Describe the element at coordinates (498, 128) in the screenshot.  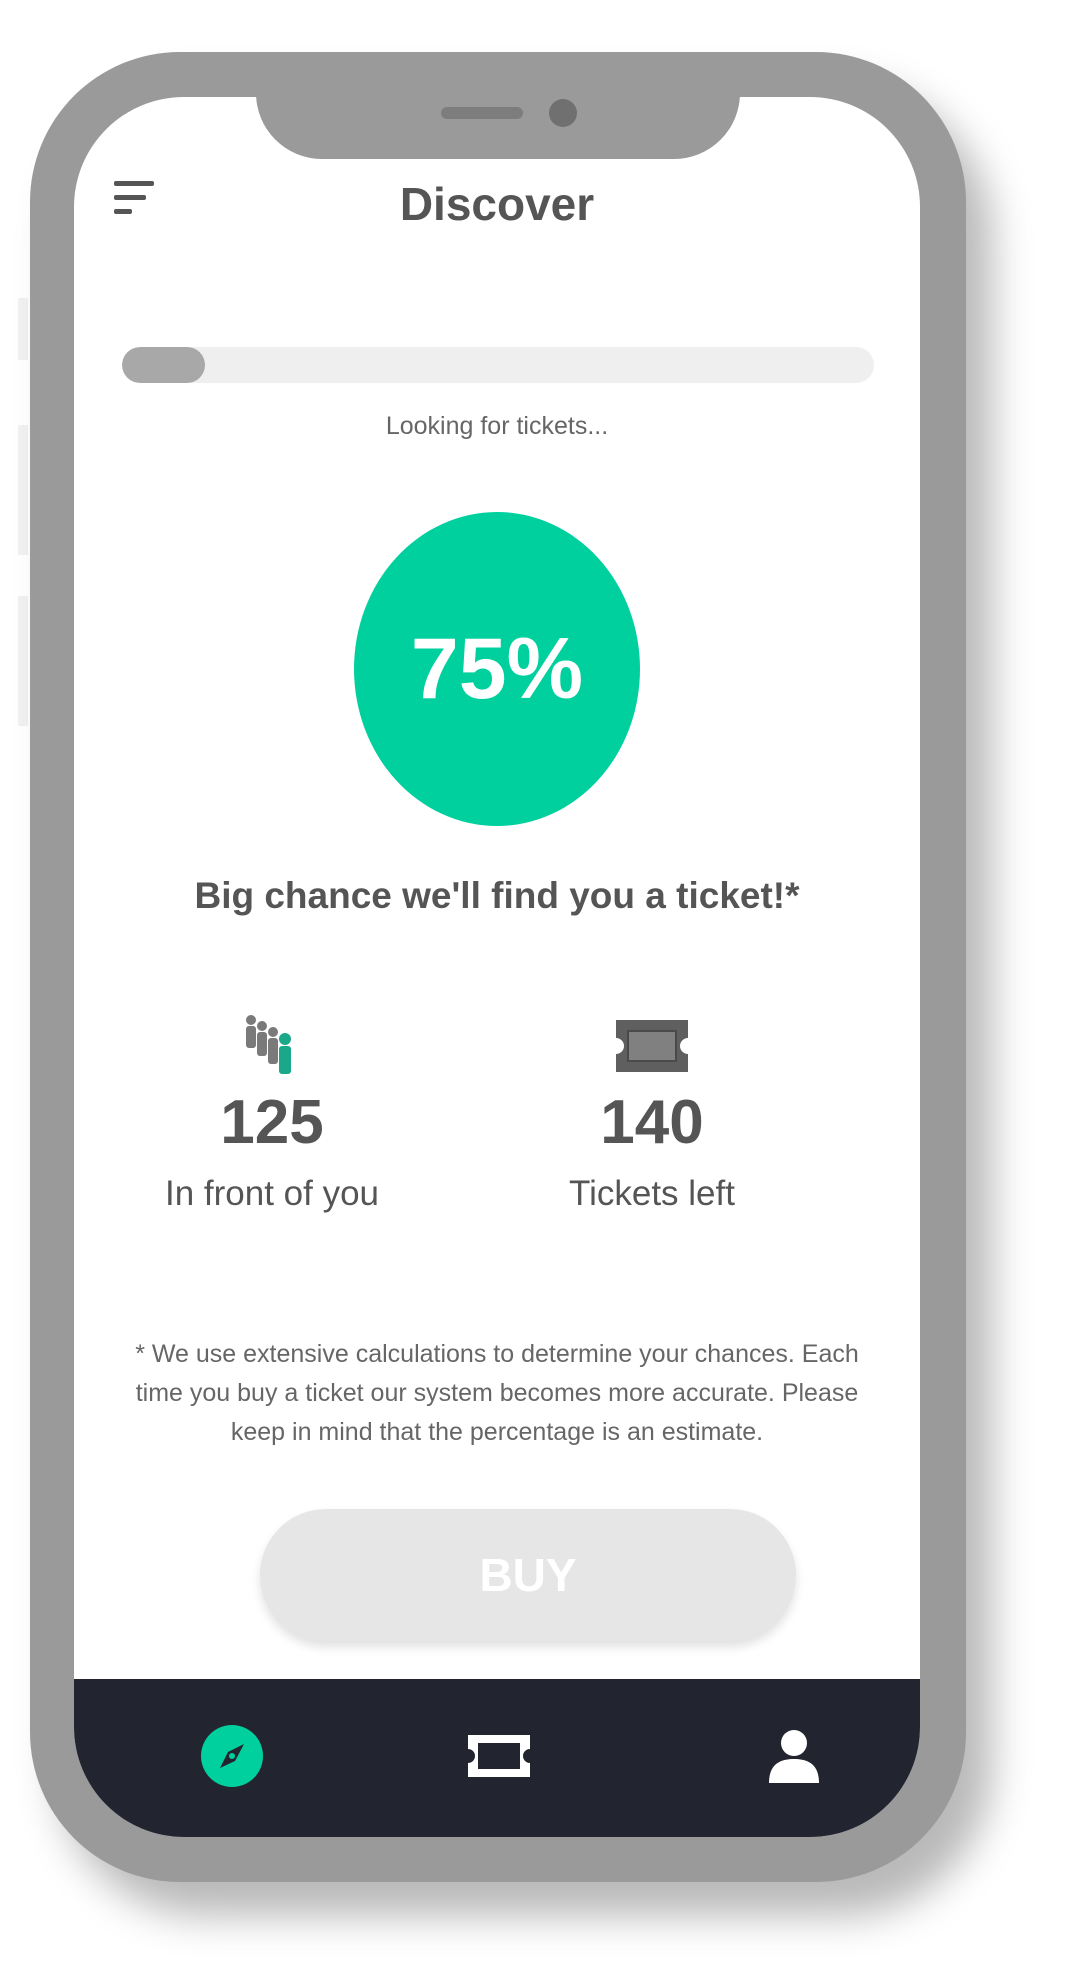
I see `phone-notch` at that location.